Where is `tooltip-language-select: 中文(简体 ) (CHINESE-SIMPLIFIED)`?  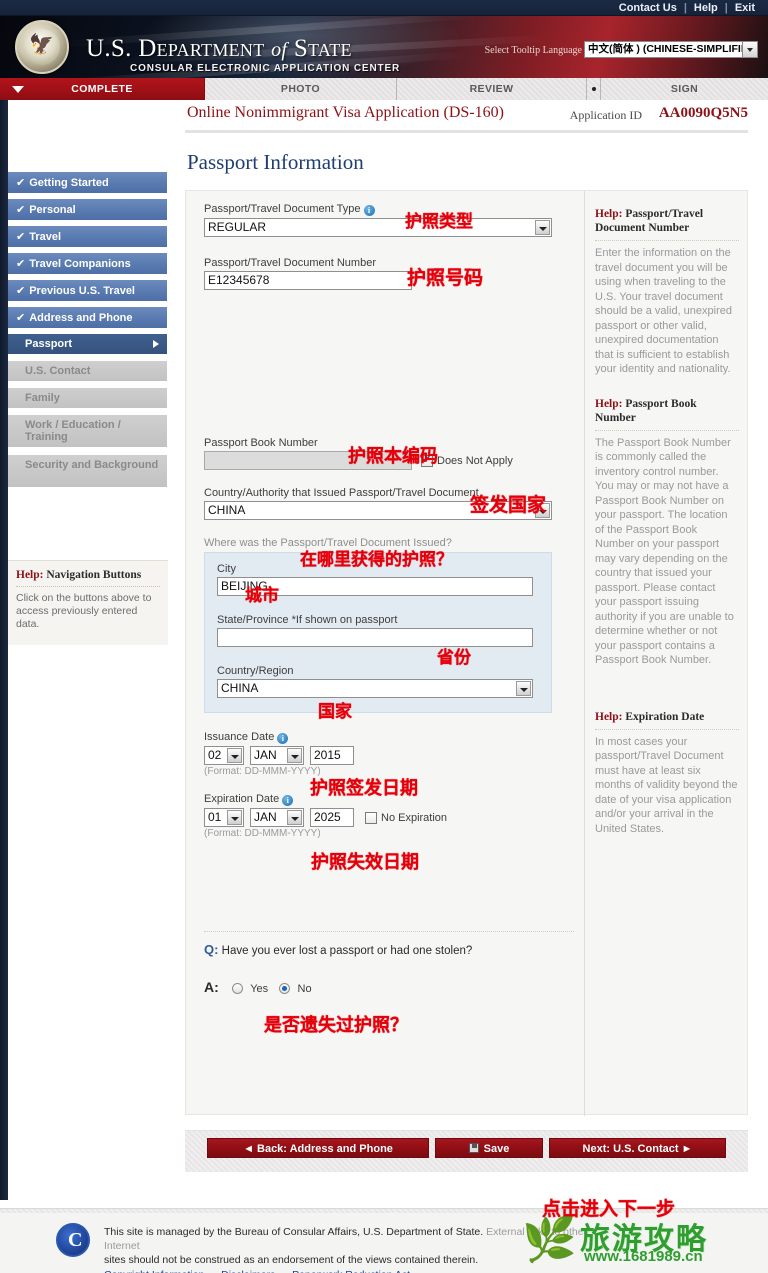
tooltip-language-select: 中文(简体 ) (CHINESE-SIMPLIFIED) is located at coordinates (671, 49).